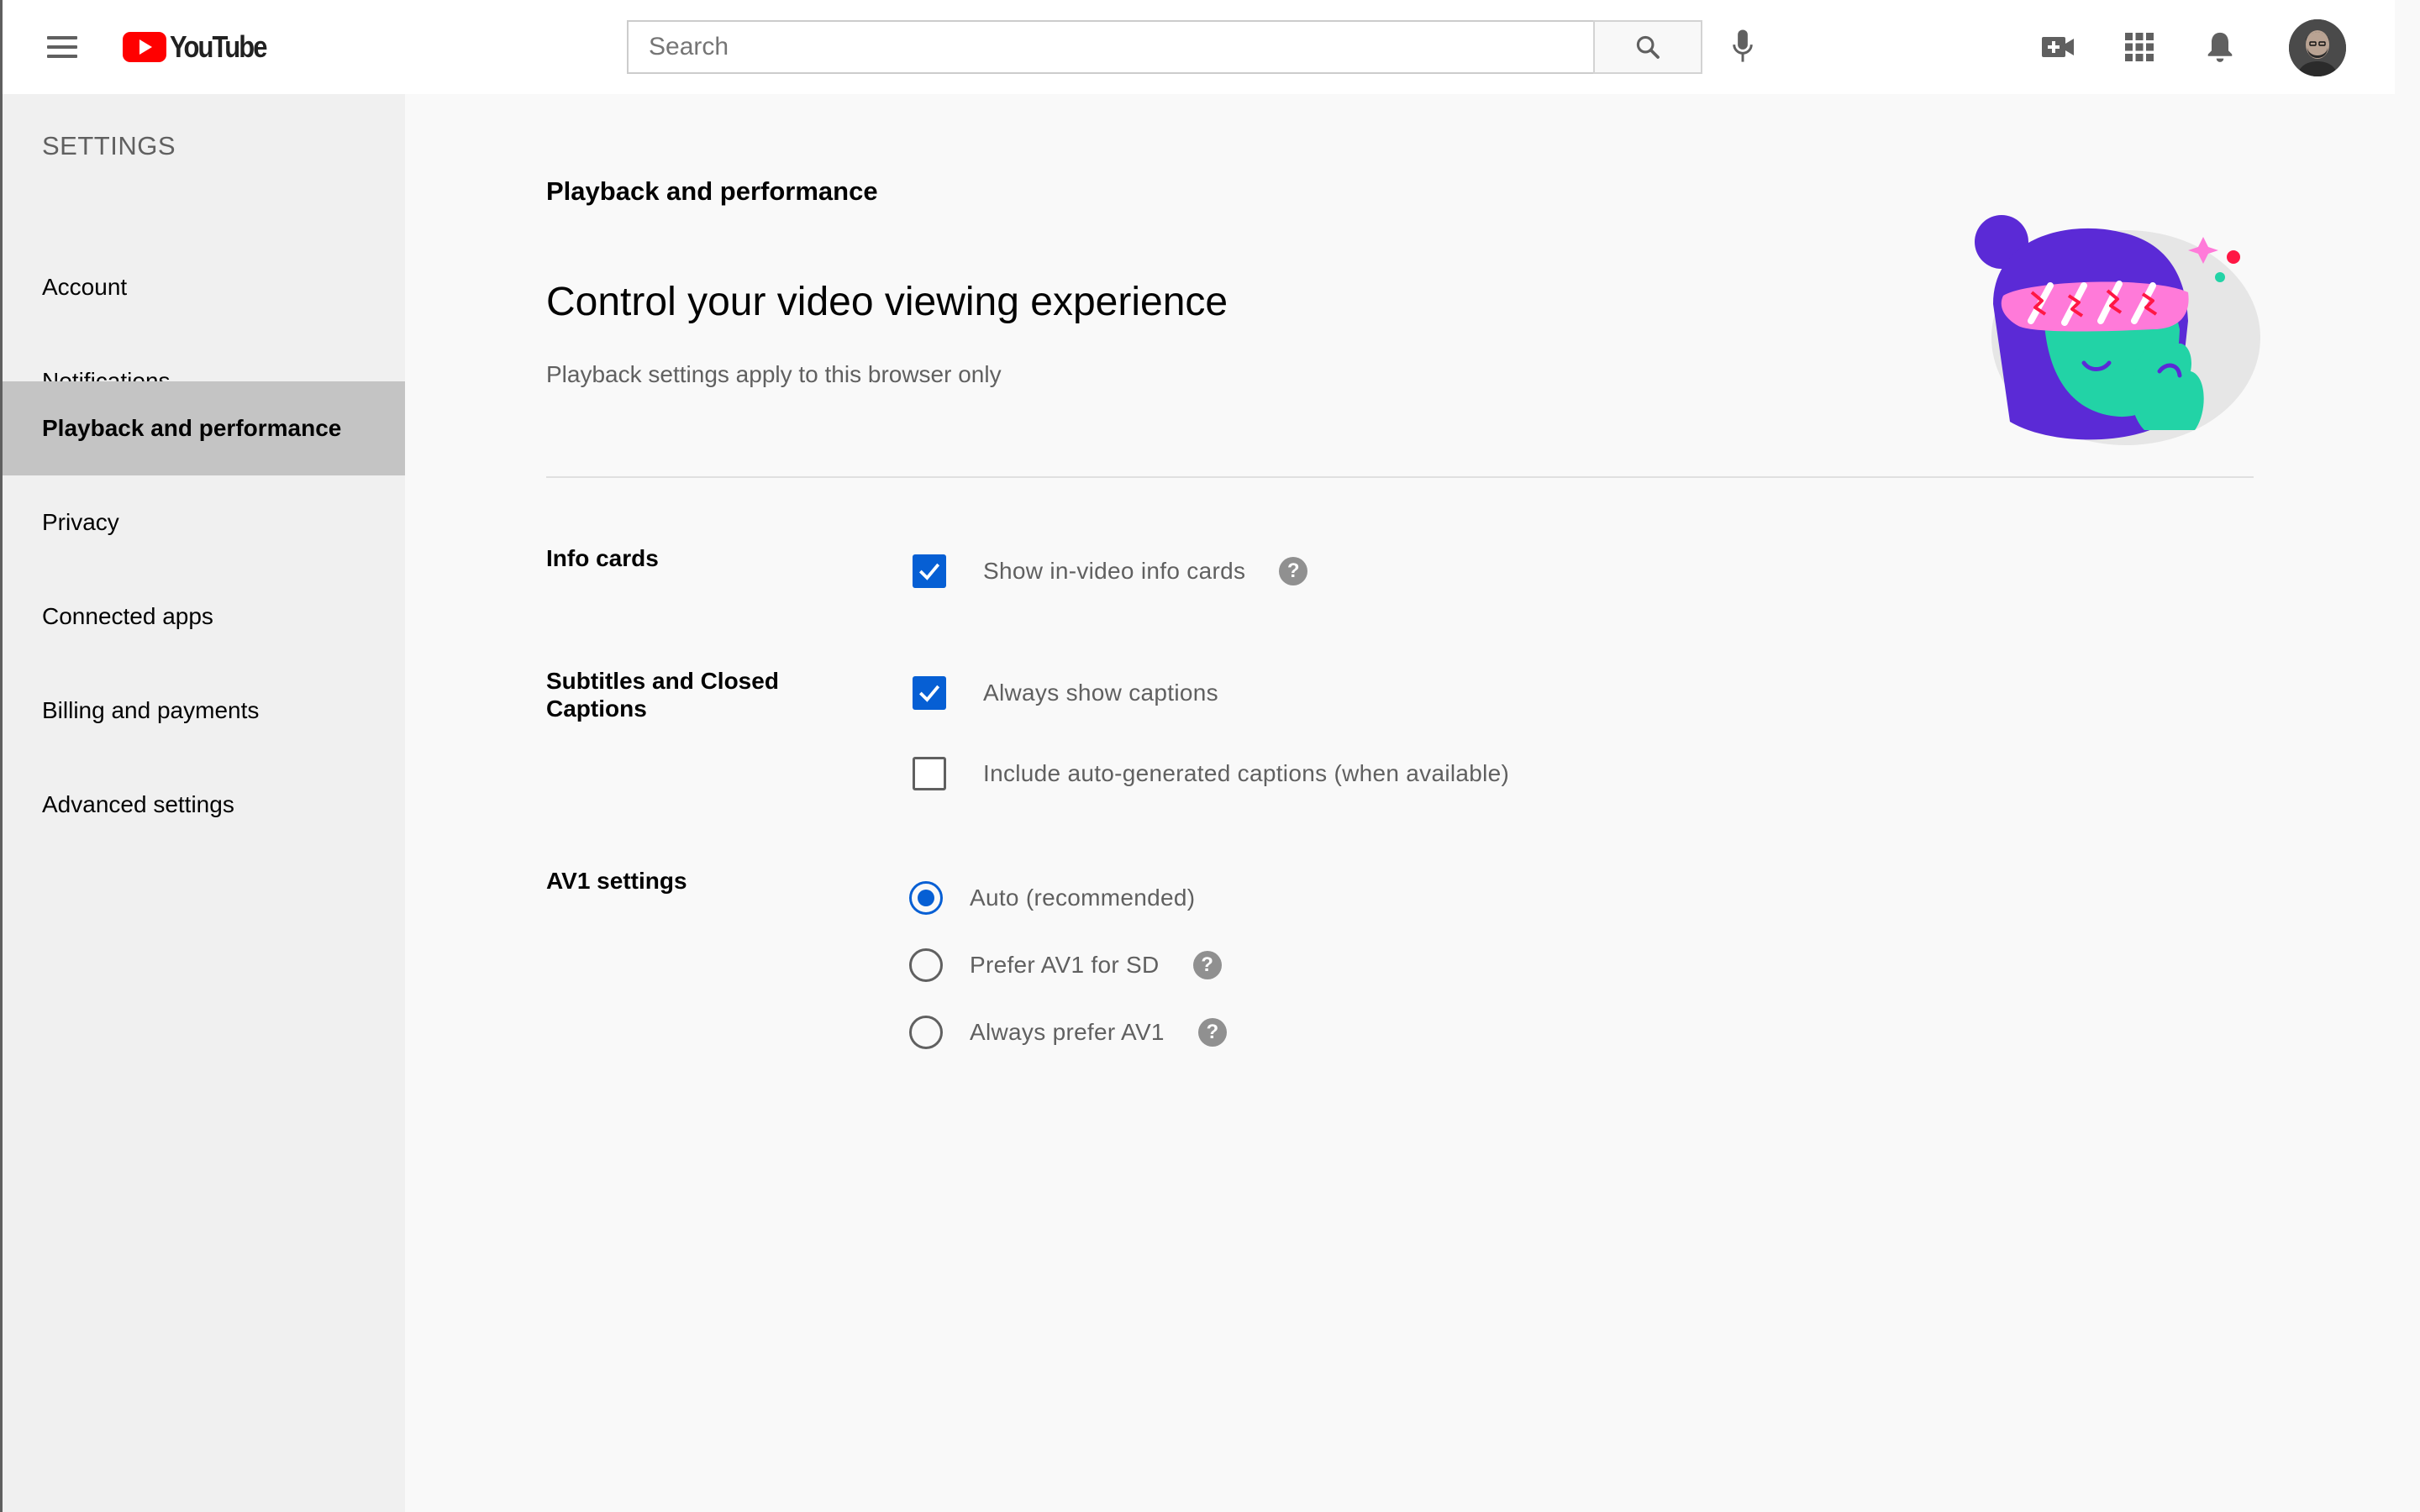  Describe the element at coordinates (602, 558) in the screenshot. I see `info-cards-label: Info cards` at that location.